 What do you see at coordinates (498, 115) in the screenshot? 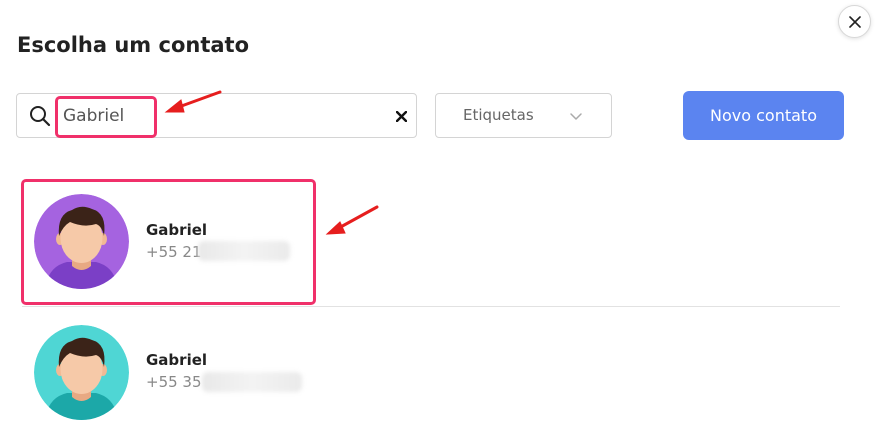
I see `tags-dropdown-label: Etiquetas` at bounding box center [498, 115].